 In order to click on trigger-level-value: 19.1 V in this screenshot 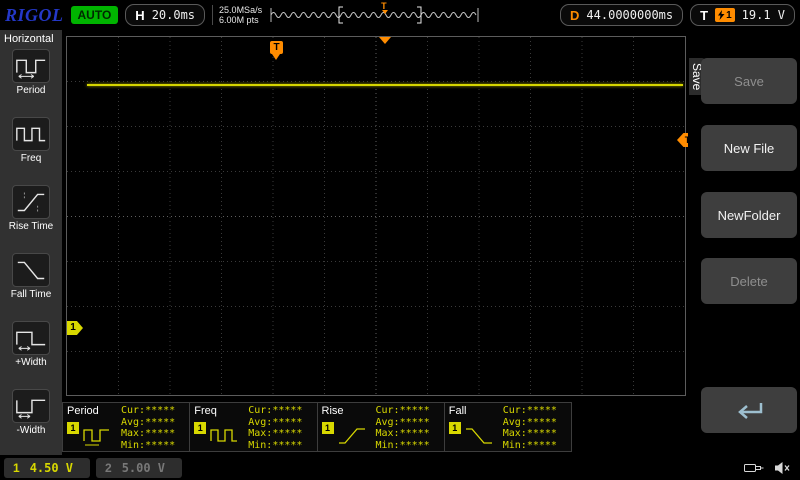, I will do `click(763, 15)`.